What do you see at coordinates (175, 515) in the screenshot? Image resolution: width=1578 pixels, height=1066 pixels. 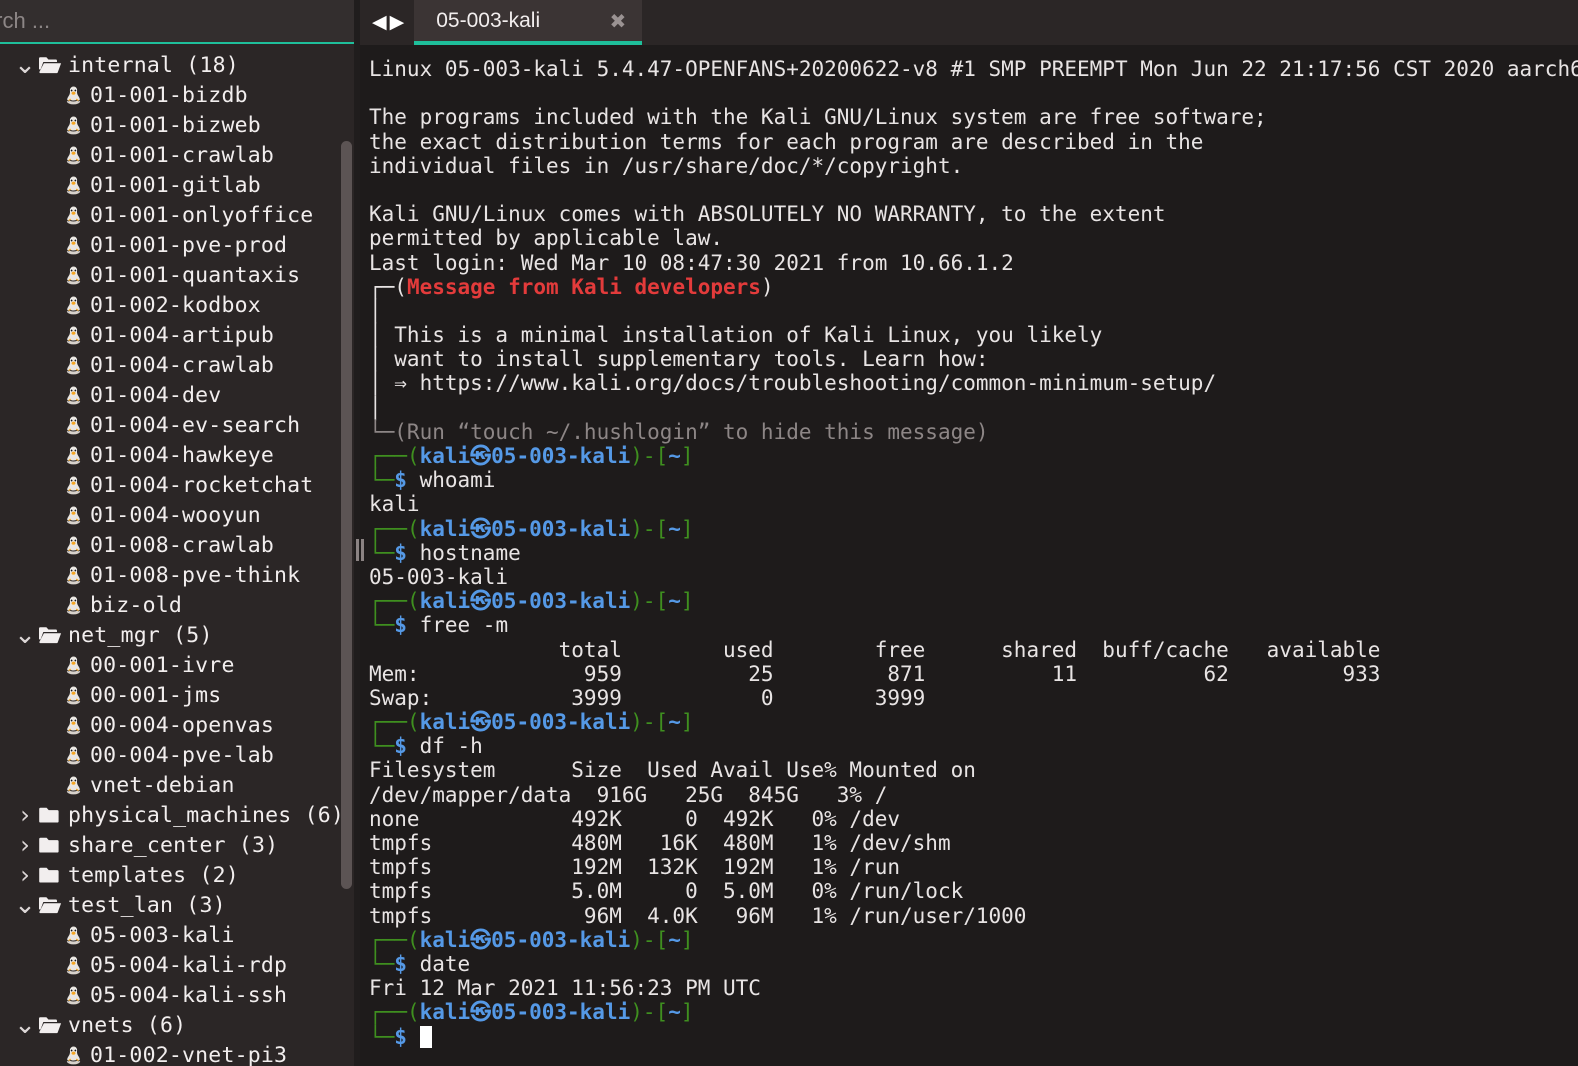 I see `tree-item-label: 01-004-wooyun` at bounding box center [175, 515].